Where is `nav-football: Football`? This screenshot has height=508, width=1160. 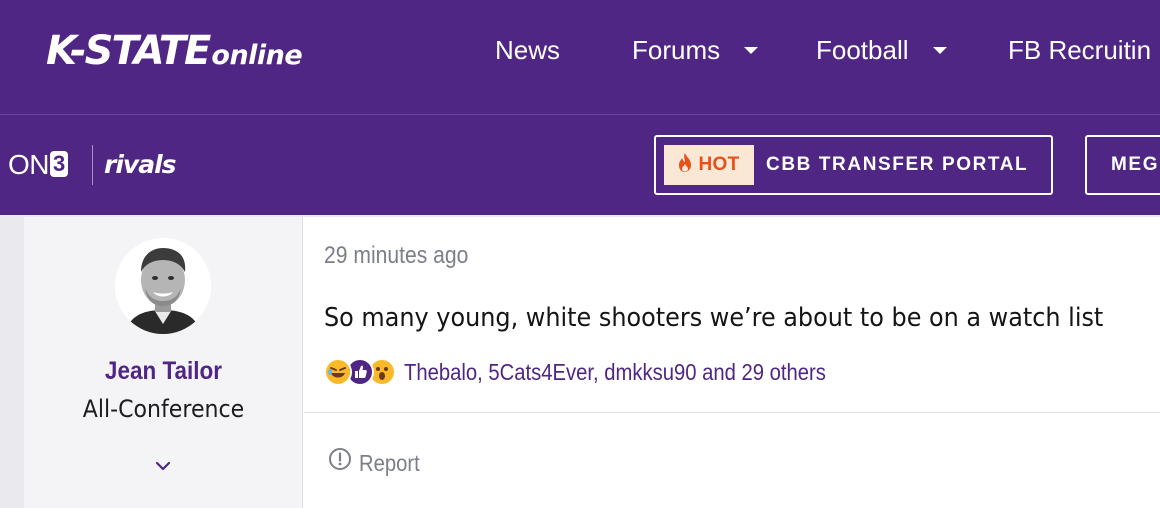
nav-football: Football is located at coordinates (881, 50).